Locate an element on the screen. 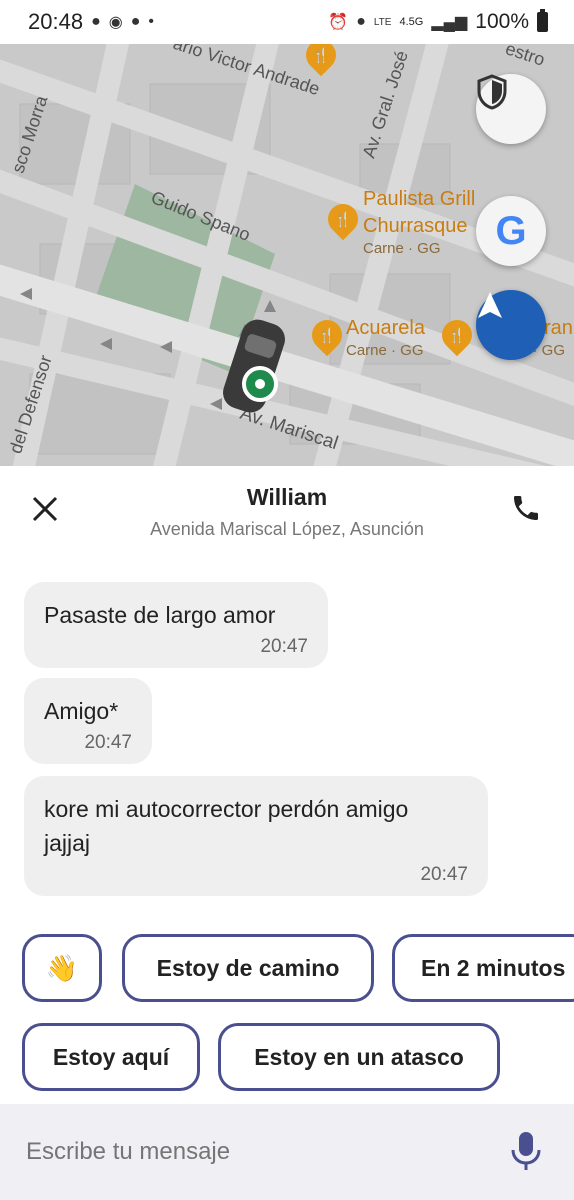 The image size is (574, 1200). network-type: 4.5G is located at coordinates (411, 22).